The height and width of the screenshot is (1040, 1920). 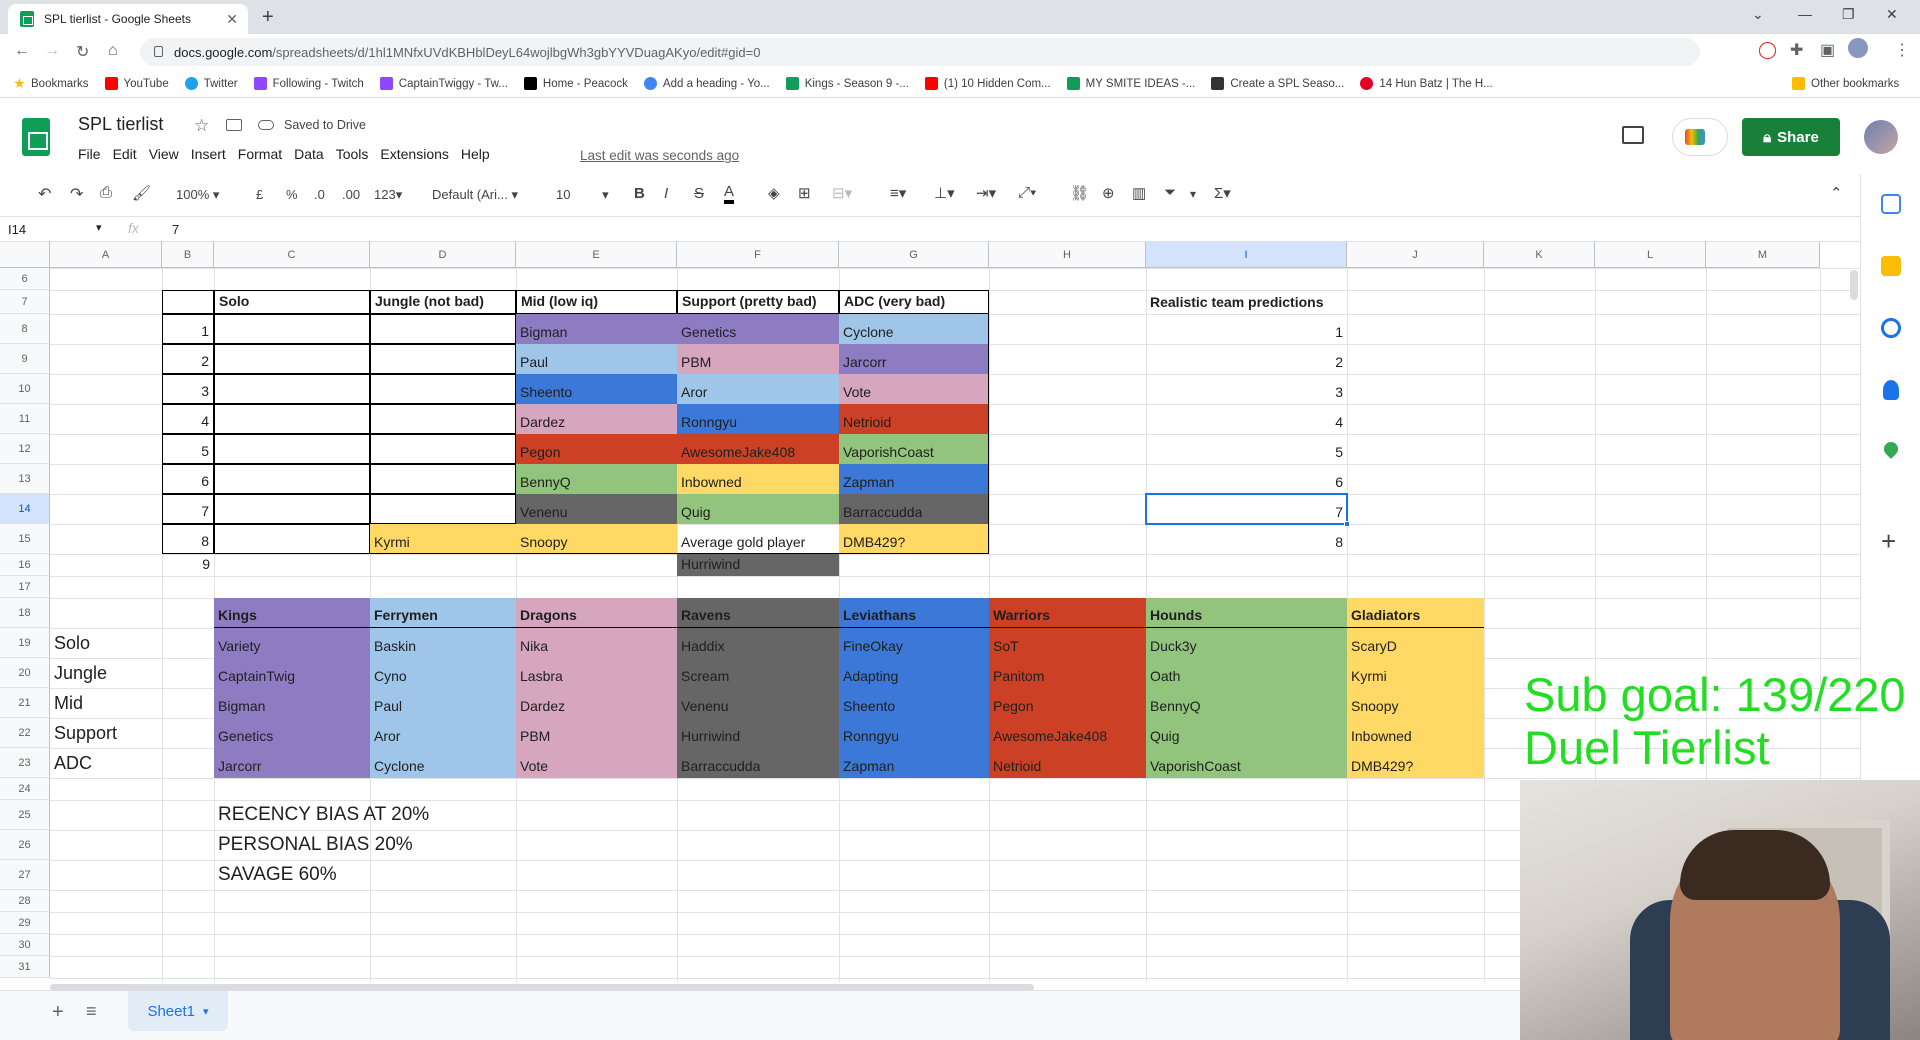 What do you see at coordinates (1246, 255) in the screenshot?
I see `column-header-i: I` at bounding box center [1246, 255].